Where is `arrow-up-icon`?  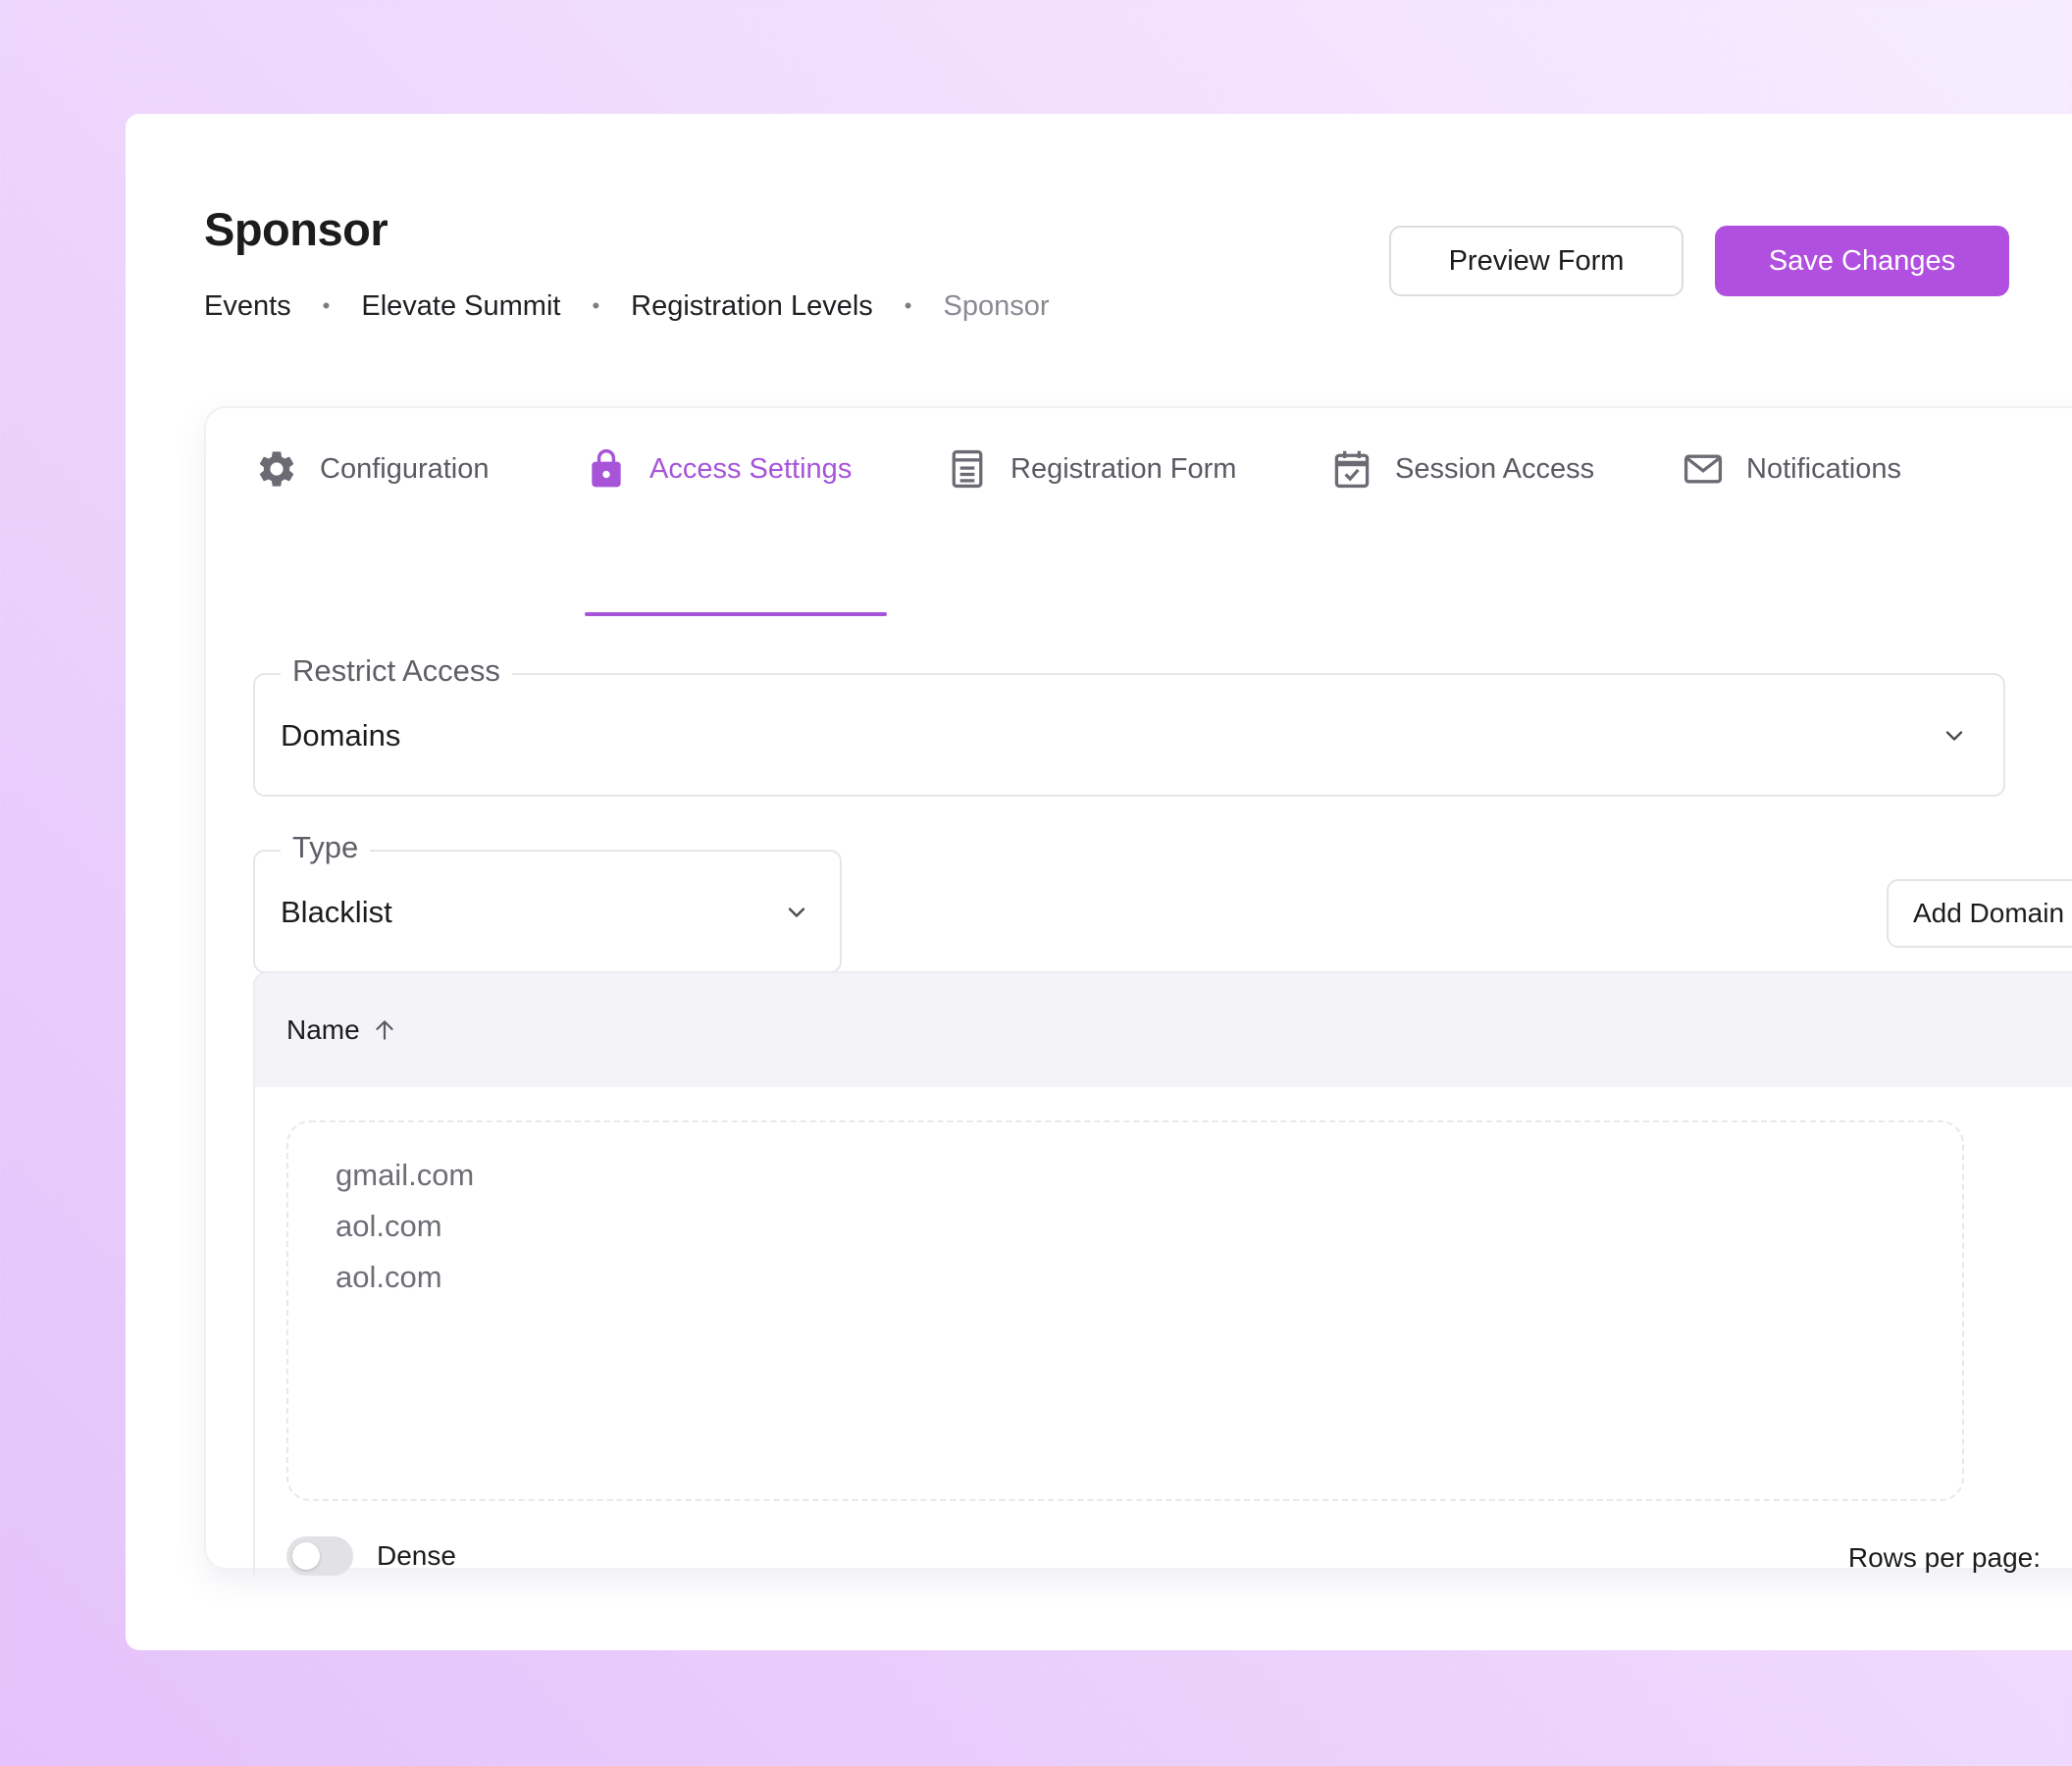 arrow-up-icon is located at coordinates (384, 1030).